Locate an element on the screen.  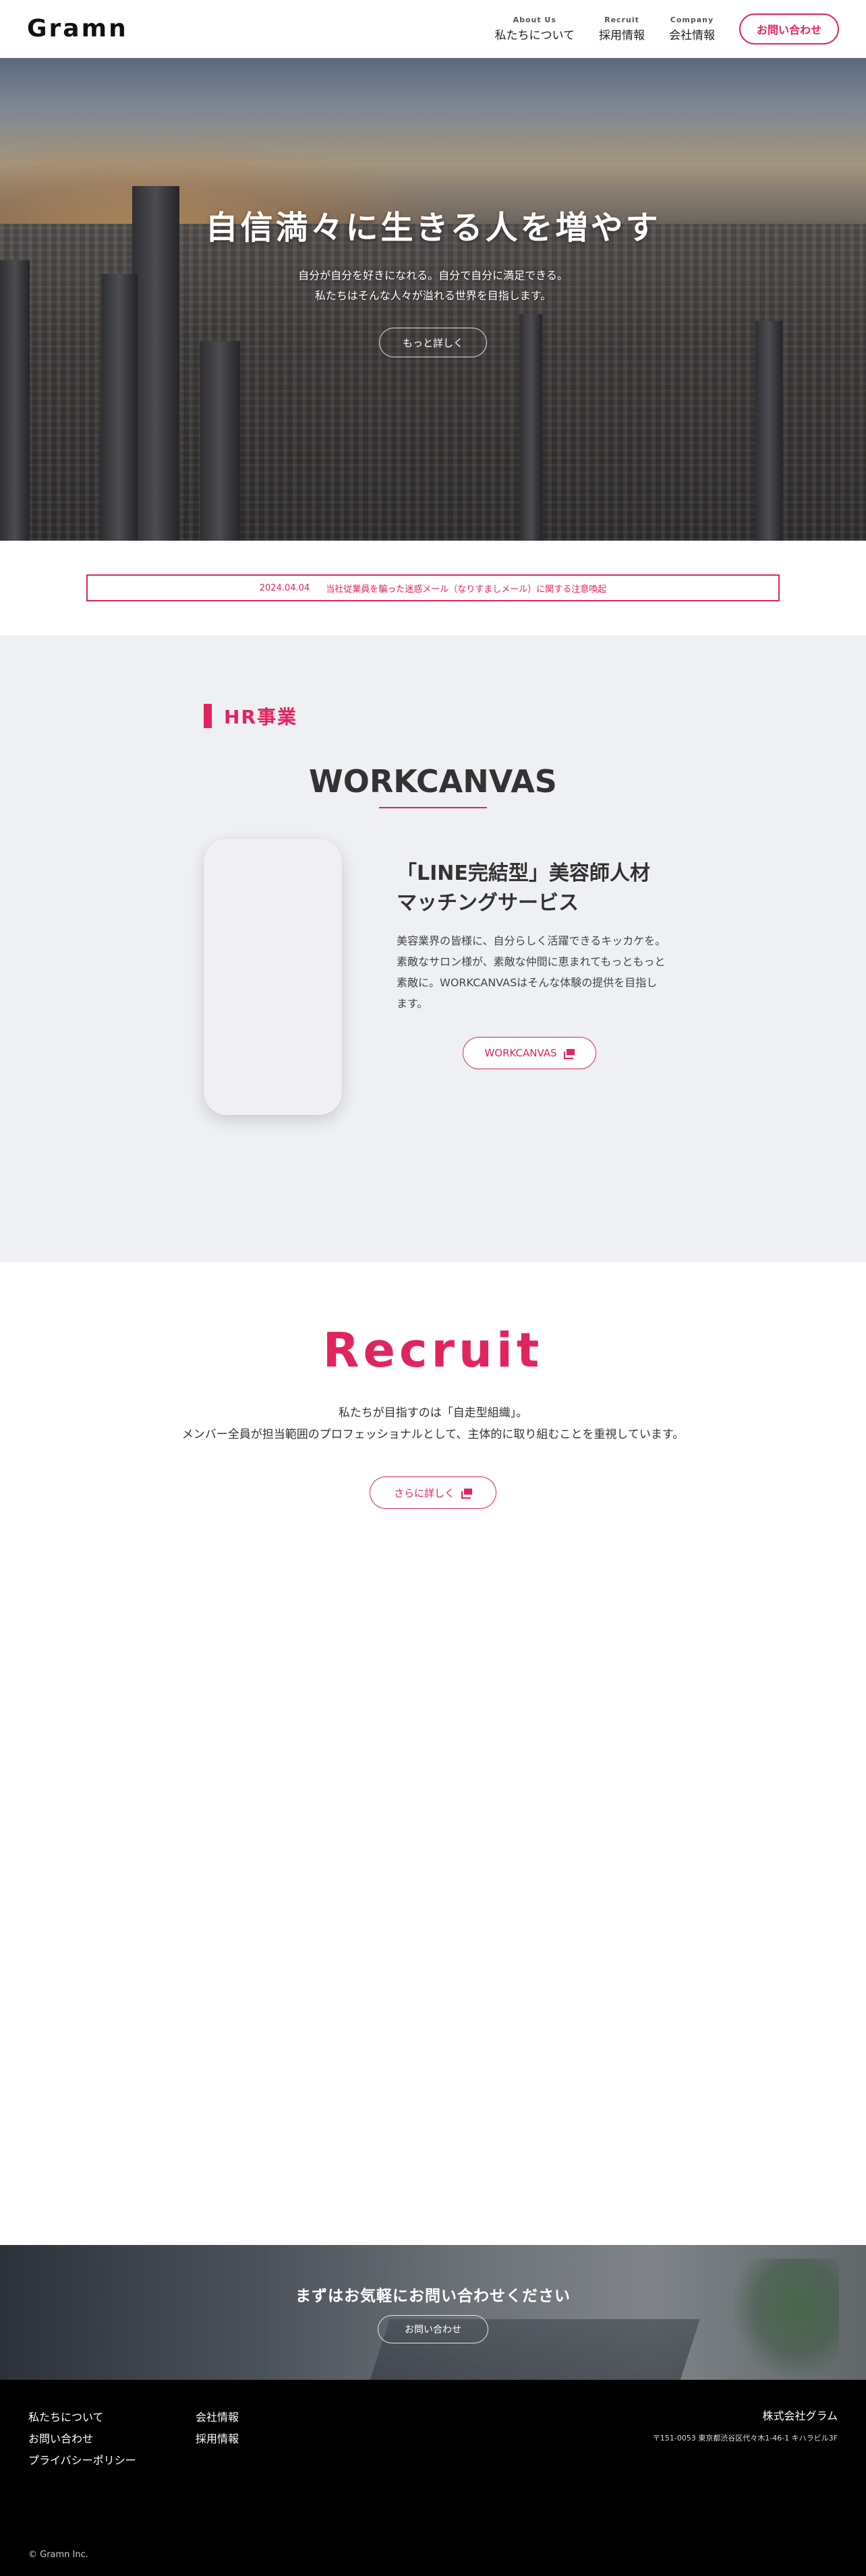
site-logo: Gramn is located at coordinates (77, 28).